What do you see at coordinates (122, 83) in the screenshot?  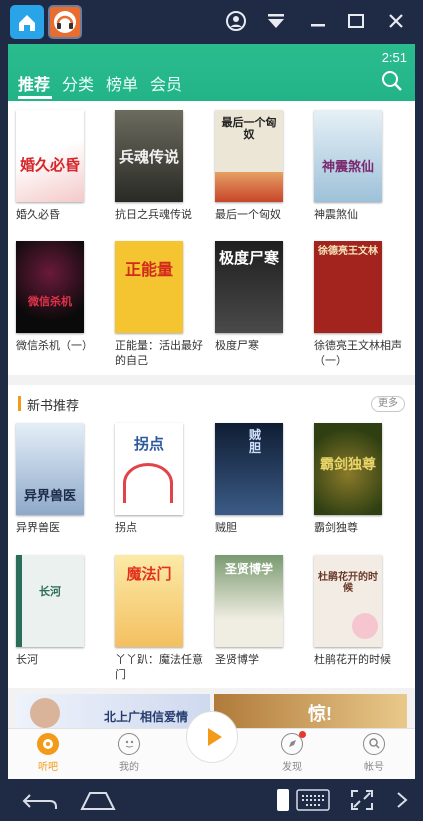 I see `tab-ranking: 榜单` at bounding box center [122, 83].